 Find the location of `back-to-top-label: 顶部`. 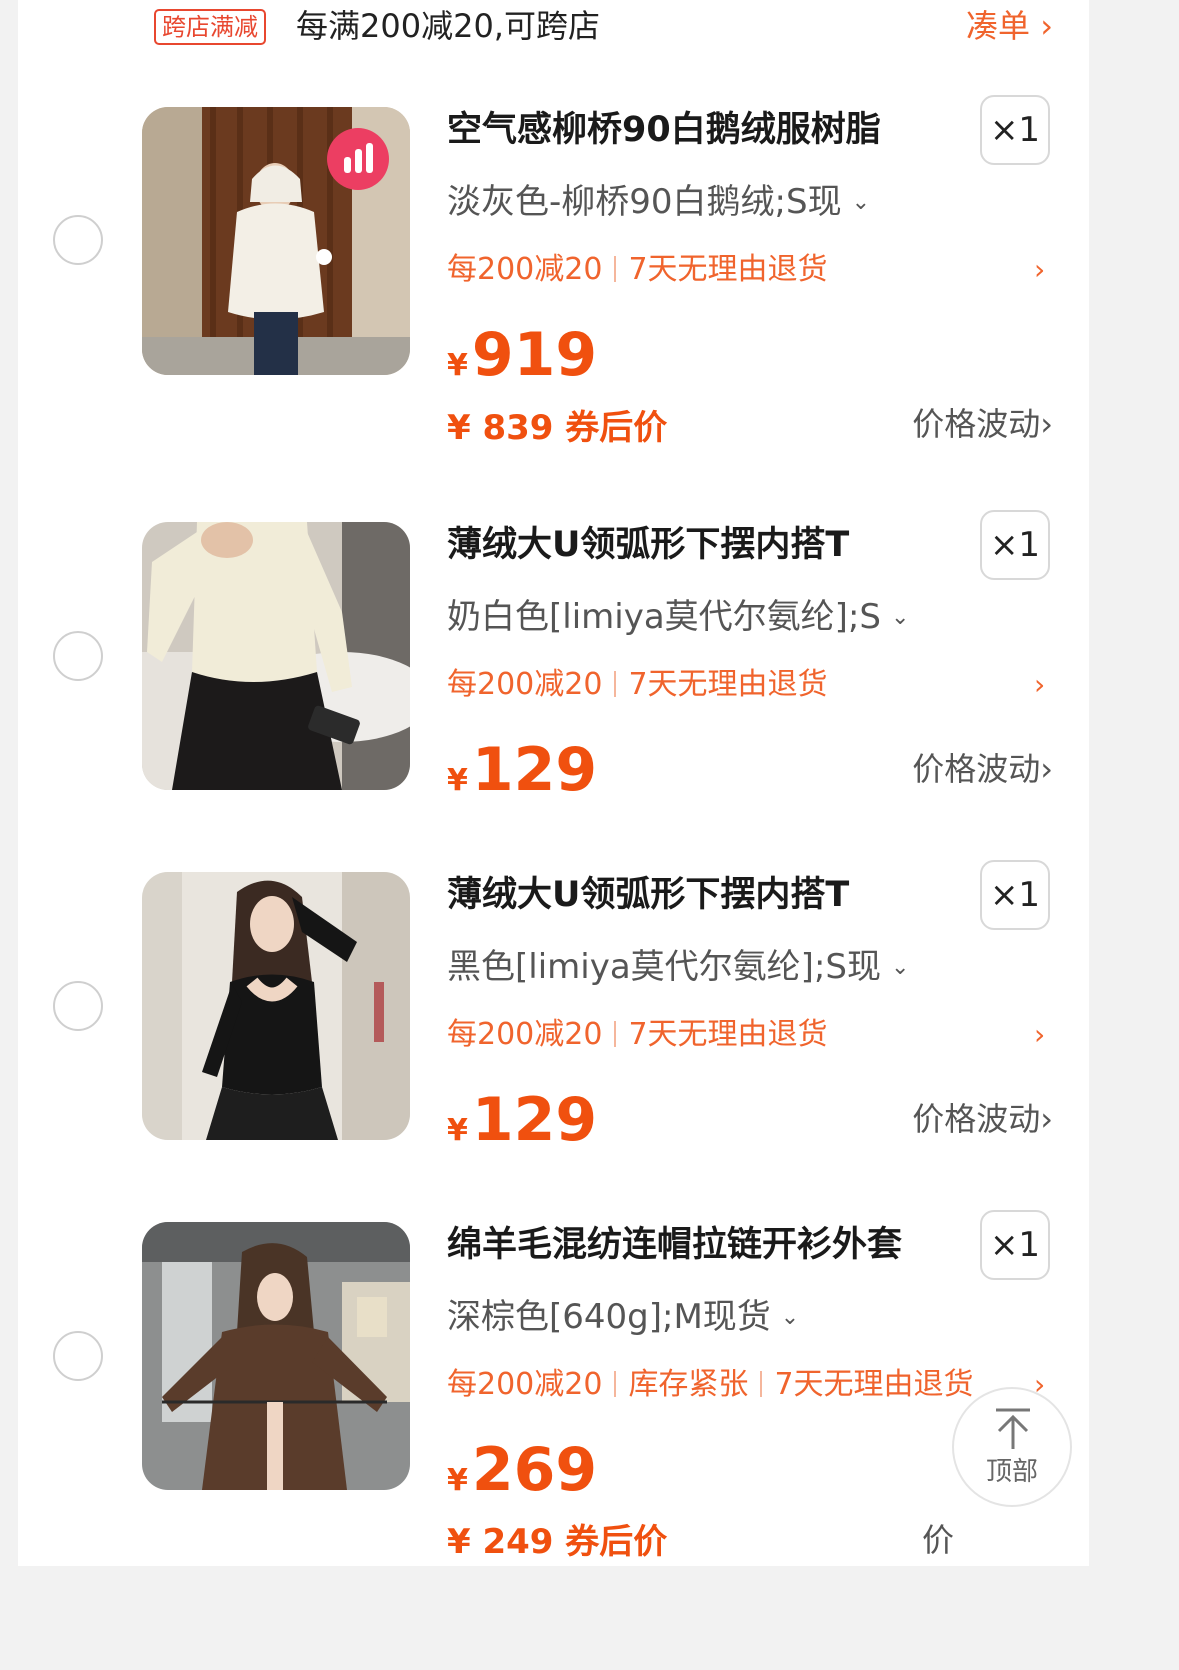

back-to-top-label: 顶部 is located at coordinates (1011, 1472).